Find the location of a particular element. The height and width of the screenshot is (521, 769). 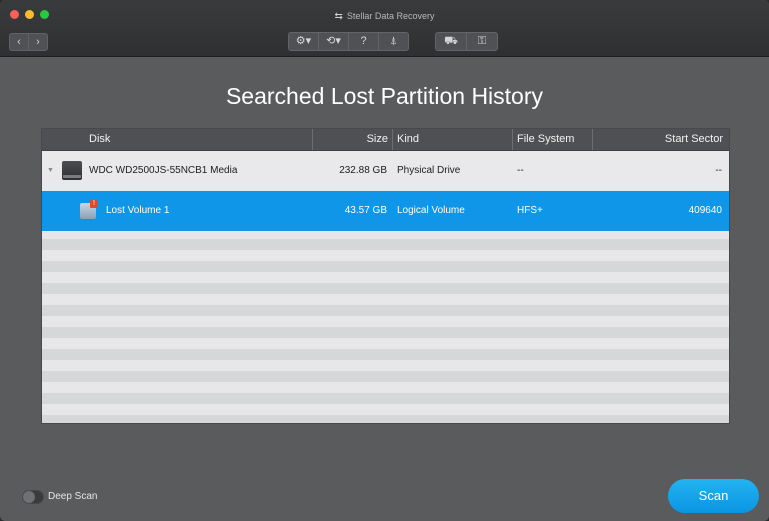

chevron-right-icon: › is located at coordinates (38, 42).